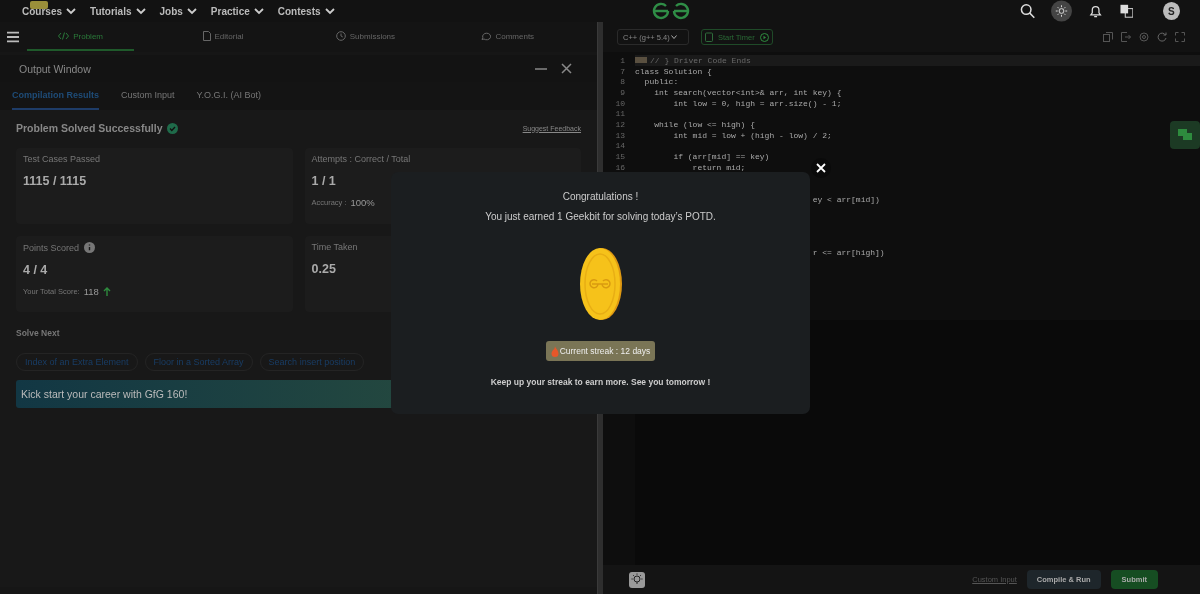  Describe the element at coordinates (104, 394) in the screenshot. I see `banner-text: Kick start your career with GfG 160!` at that location.